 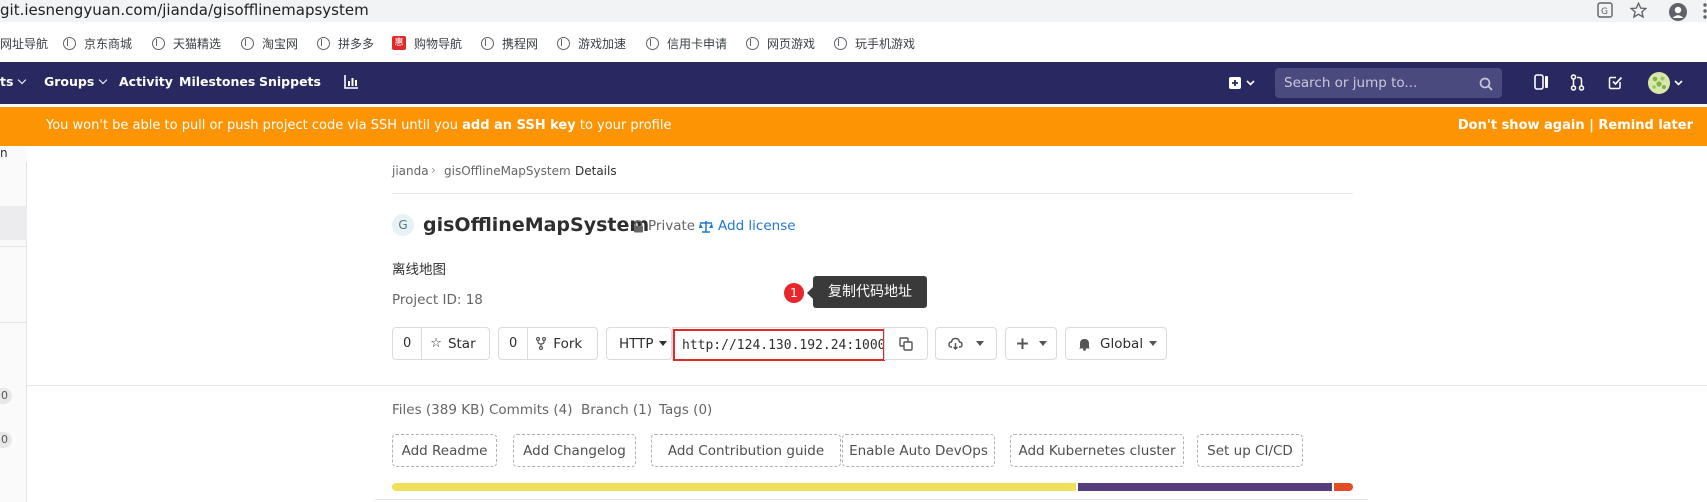 What do you see at coordinates (1638, 10) in the screenshot?
I see `bookmark-star-icon` at bounding box center [1638, 10].